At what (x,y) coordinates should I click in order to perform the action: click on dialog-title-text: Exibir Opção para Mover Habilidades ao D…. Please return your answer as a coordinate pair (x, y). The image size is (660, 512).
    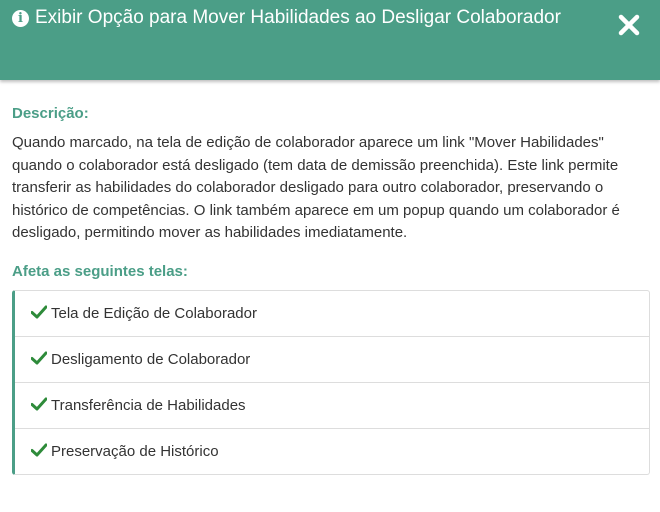
    Looking at the image, I should click on (298, 17).